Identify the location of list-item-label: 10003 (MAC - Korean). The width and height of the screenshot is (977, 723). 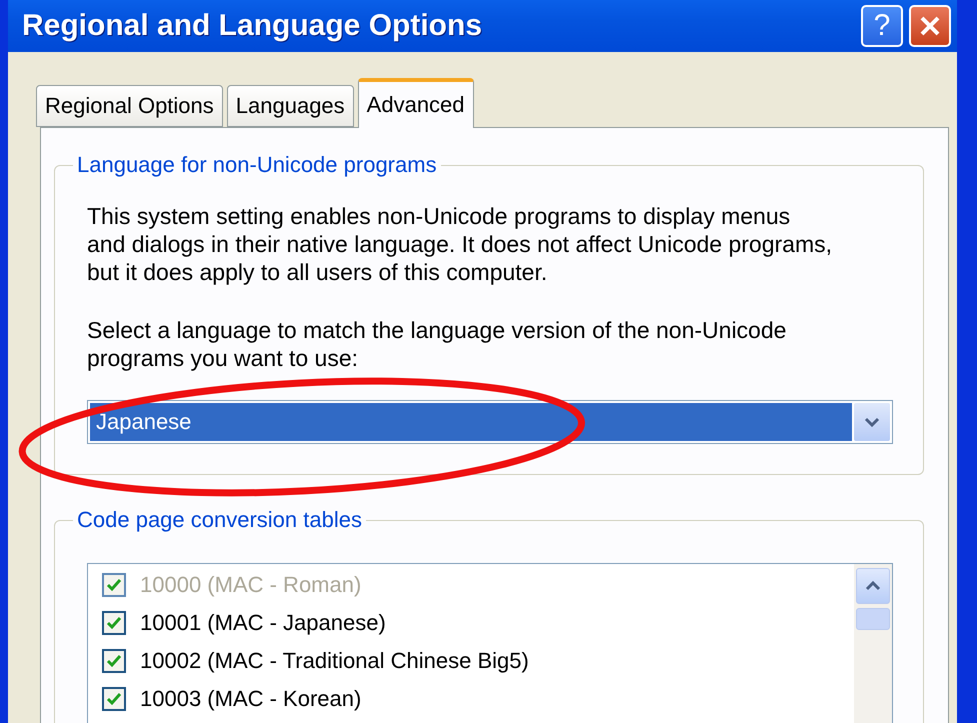
(251, 699).